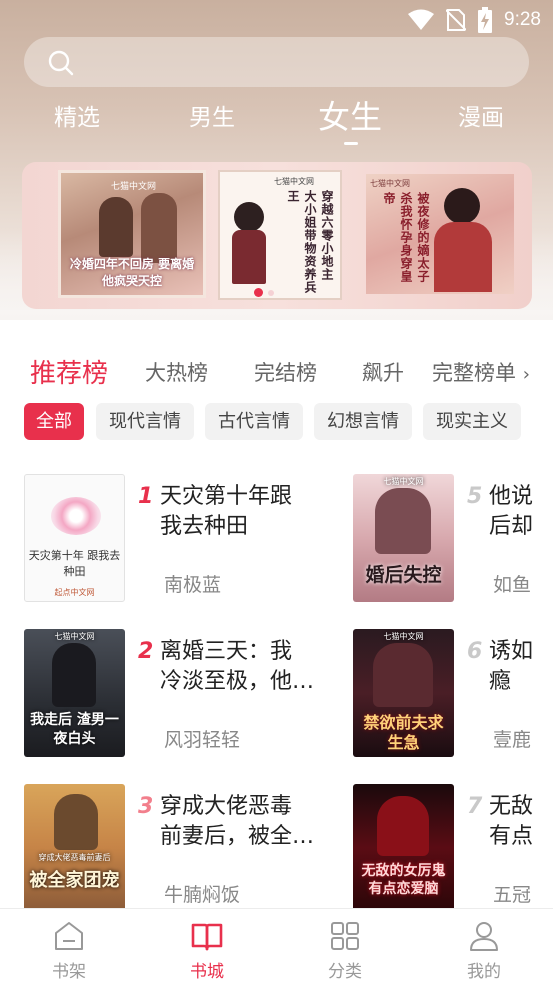  I want to click on user-icon, so click(484, 936).